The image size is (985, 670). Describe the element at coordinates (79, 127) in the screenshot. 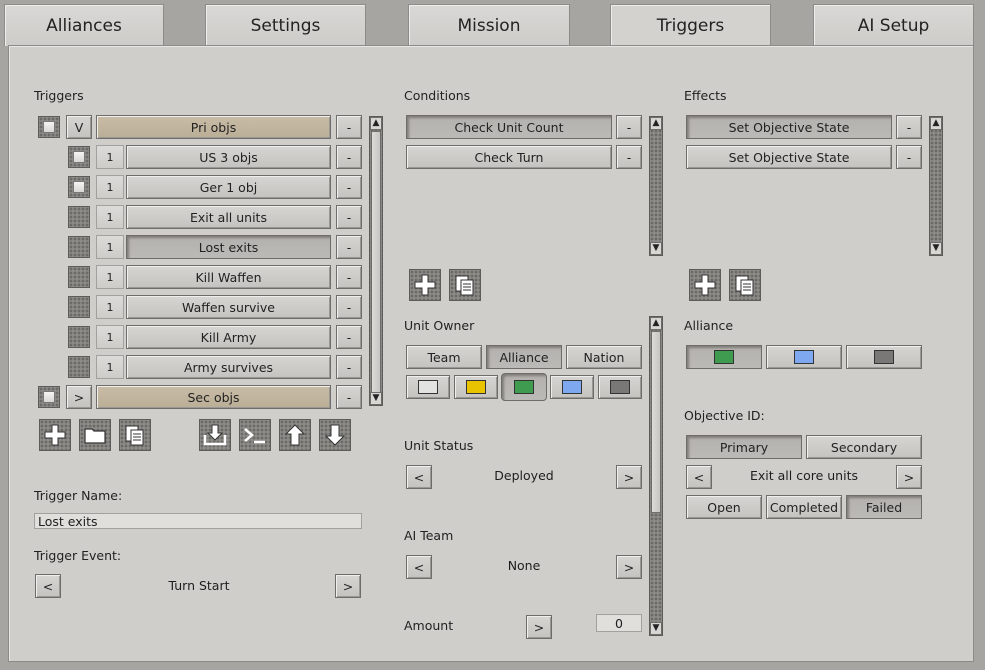

I see `group-collapse-button: V` at that location.